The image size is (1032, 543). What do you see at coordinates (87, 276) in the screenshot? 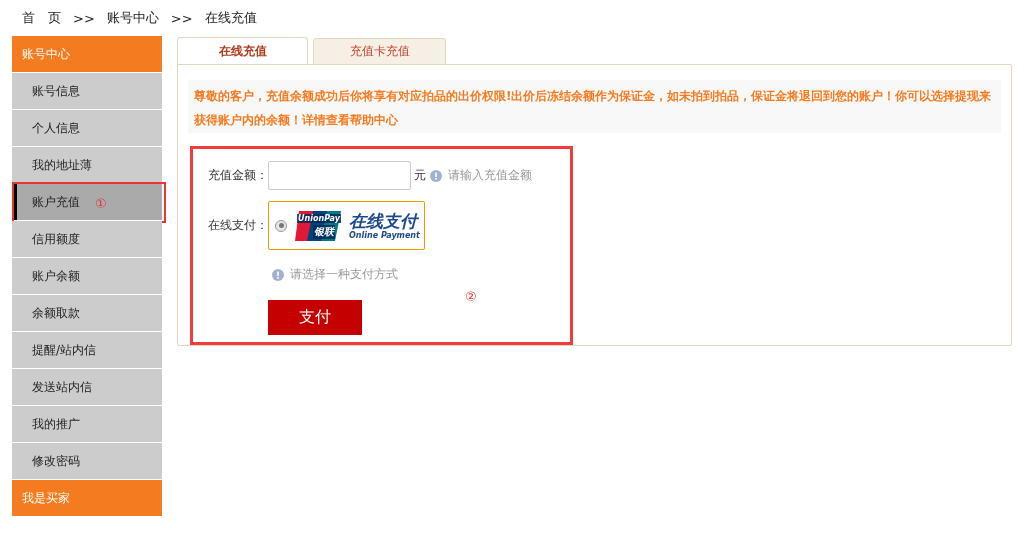
I see `sidebar-item: 账户余额` at bounding box center [87, 276].